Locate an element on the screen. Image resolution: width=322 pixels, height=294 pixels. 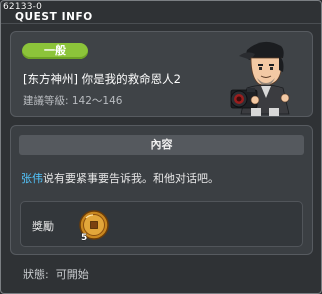
dialog-rest: 说有要紧事要告诉我。和他对话吧。 is located at coordinates (131, 178).